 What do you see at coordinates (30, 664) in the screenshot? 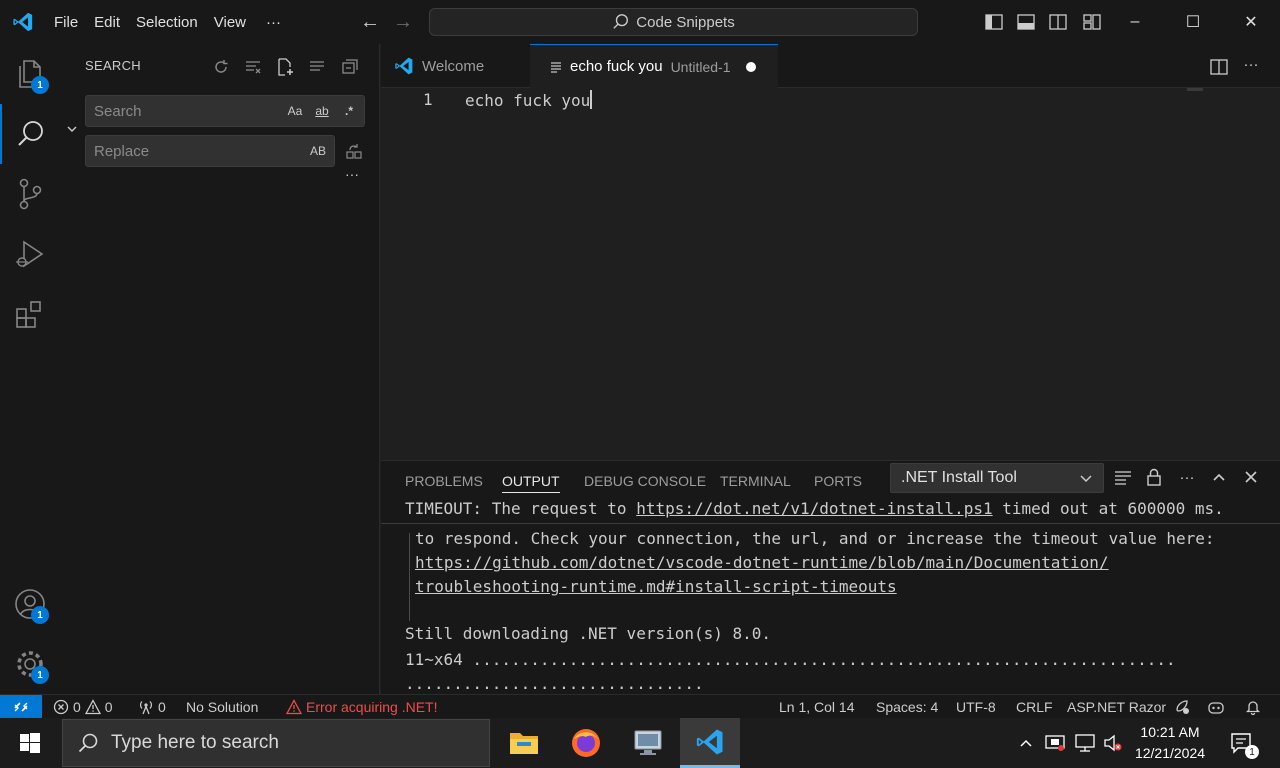
I see `manage-gear-icon: 1` at bounding box center [30, 664].